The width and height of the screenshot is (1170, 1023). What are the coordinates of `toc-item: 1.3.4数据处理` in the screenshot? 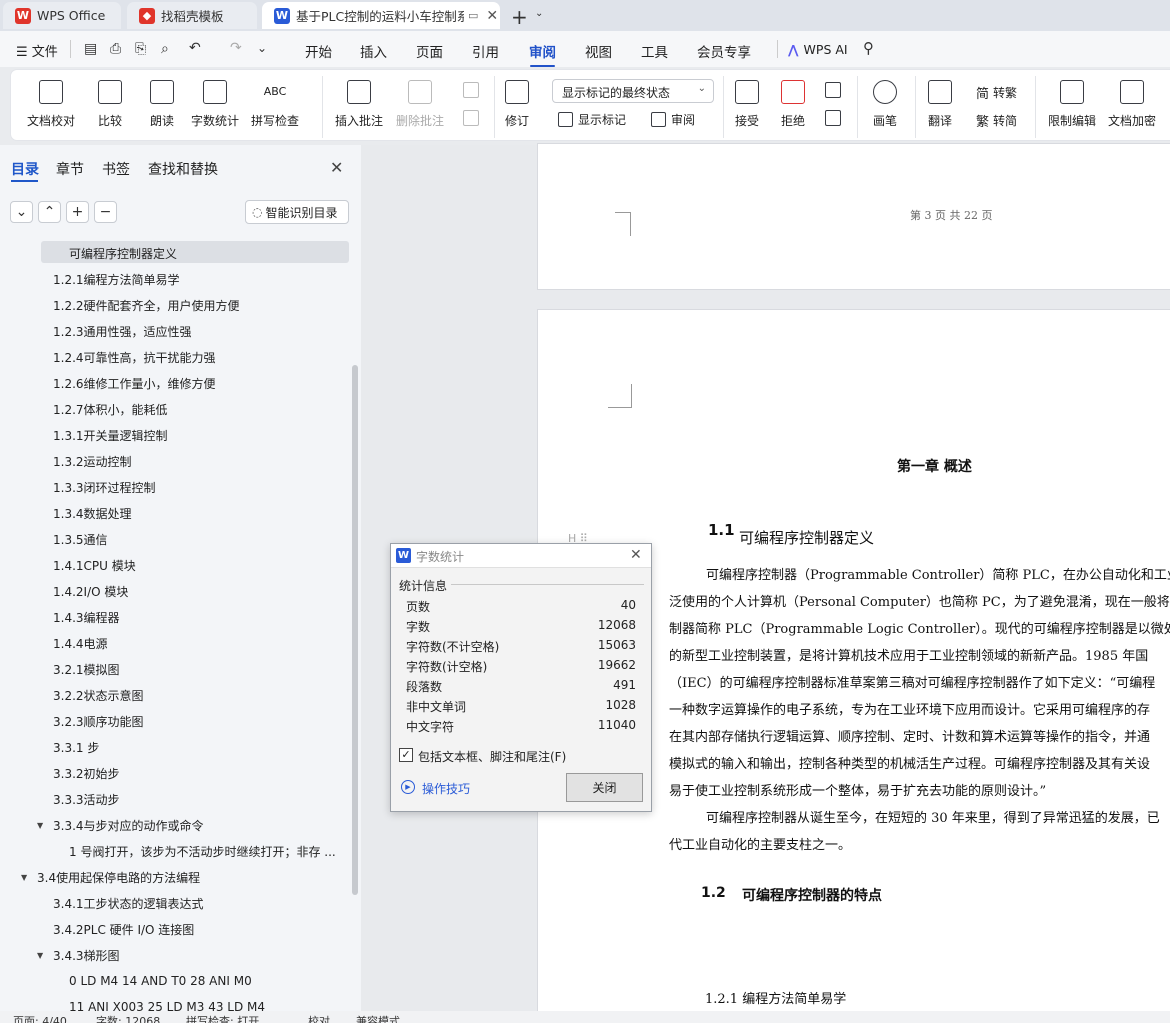 It's located at (176, 513).